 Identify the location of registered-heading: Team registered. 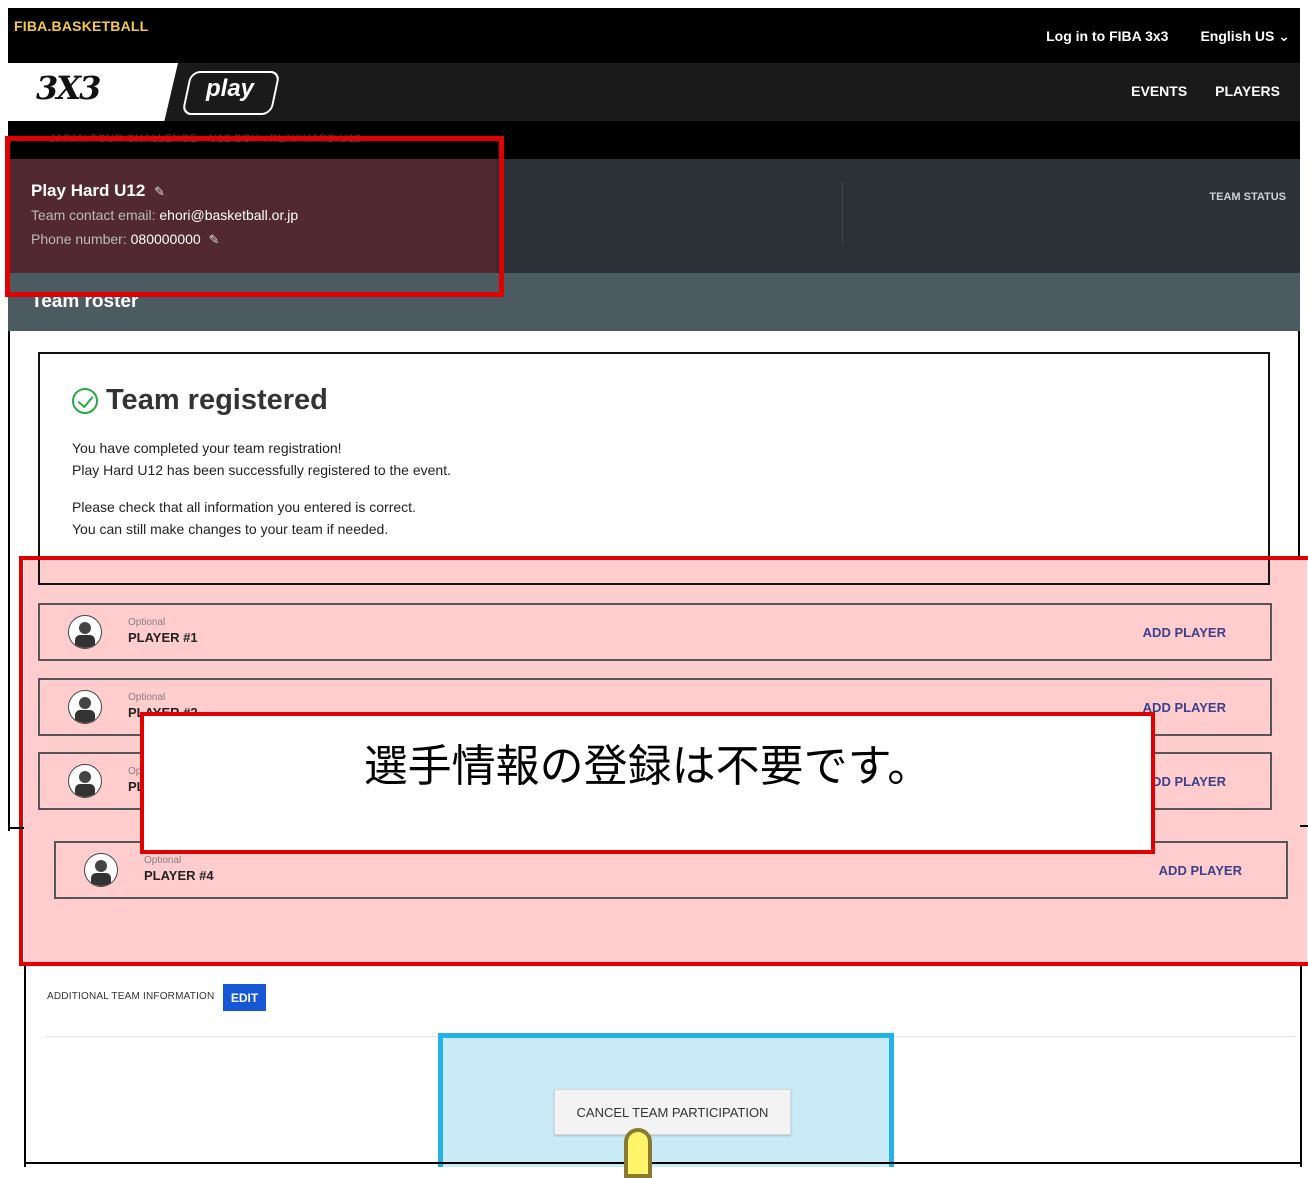
(200, 400).